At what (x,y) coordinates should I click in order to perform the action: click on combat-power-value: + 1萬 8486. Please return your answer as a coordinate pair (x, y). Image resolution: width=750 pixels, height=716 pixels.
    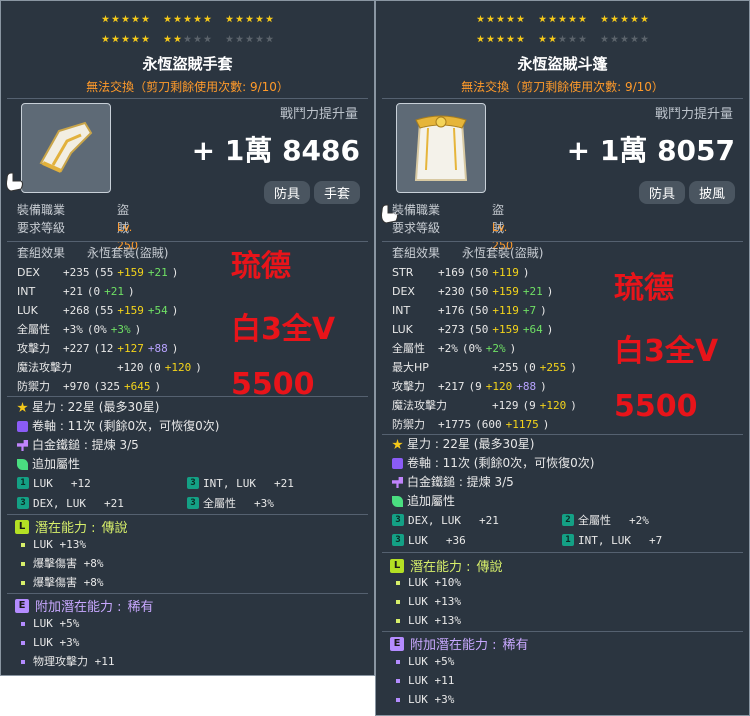
    Looking at the image, I should click on (275, 150).